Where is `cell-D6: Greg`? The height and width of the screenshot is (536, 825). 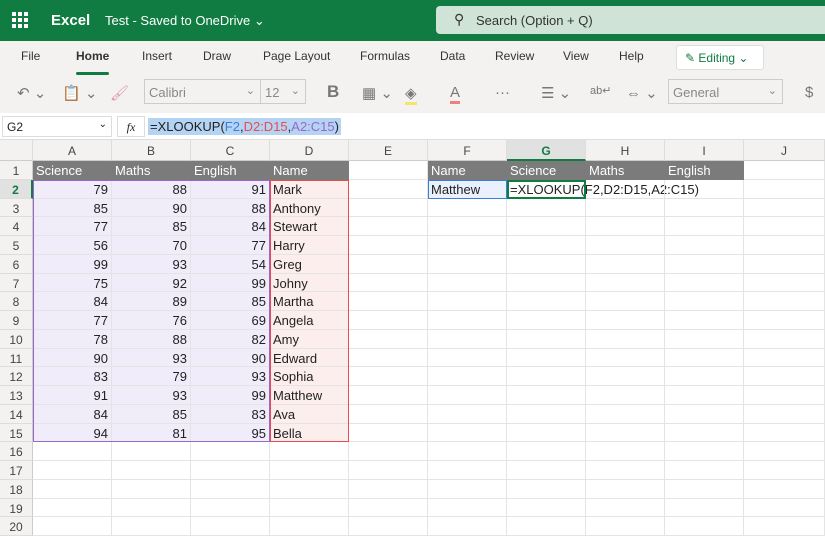 cell-D6: Greg is located at coordinates (309, 264).